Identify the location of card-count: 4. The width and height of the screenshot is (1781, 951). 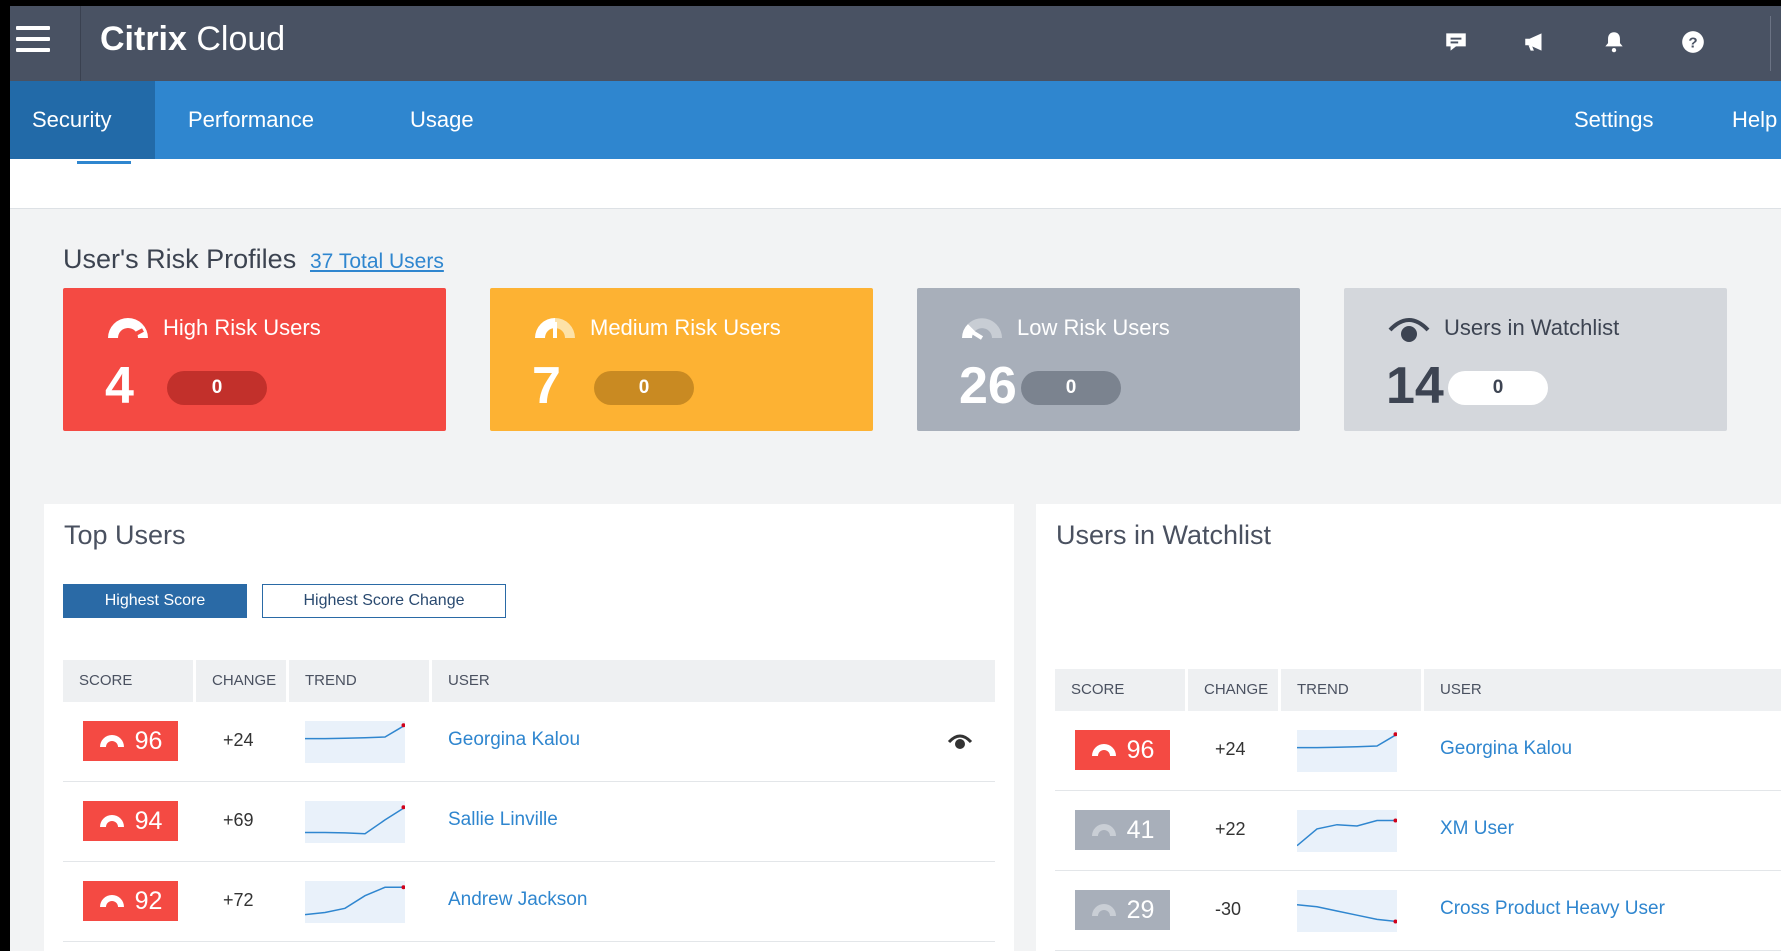
(119, 386).